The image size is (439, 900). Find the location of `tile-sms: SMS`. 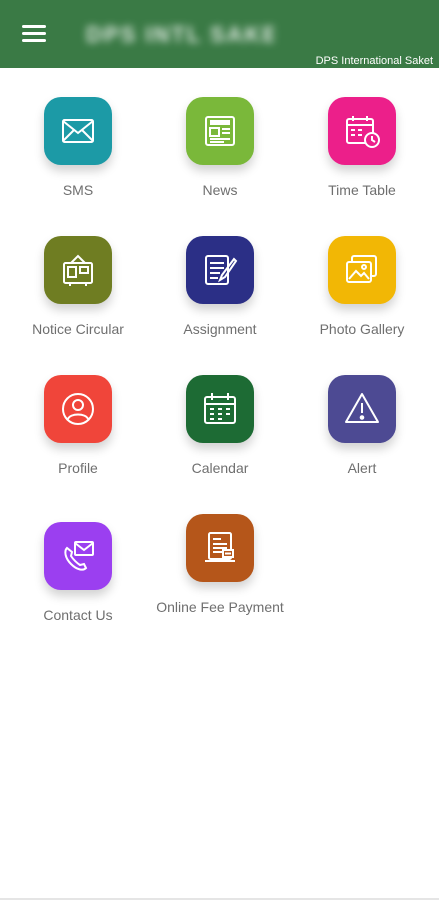

tile-sms: SMS is located at coordinates (78, 148).